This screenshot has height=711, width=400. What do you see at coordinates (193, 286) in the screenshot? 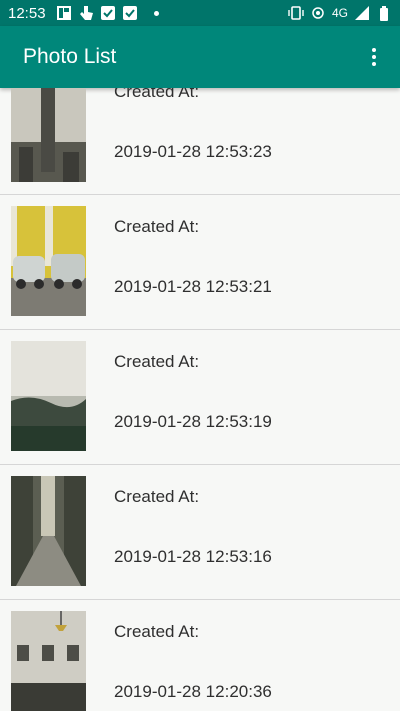
I see `created-at-value: 2019-01-28 12:53:21` at bounding box center [193, 286].